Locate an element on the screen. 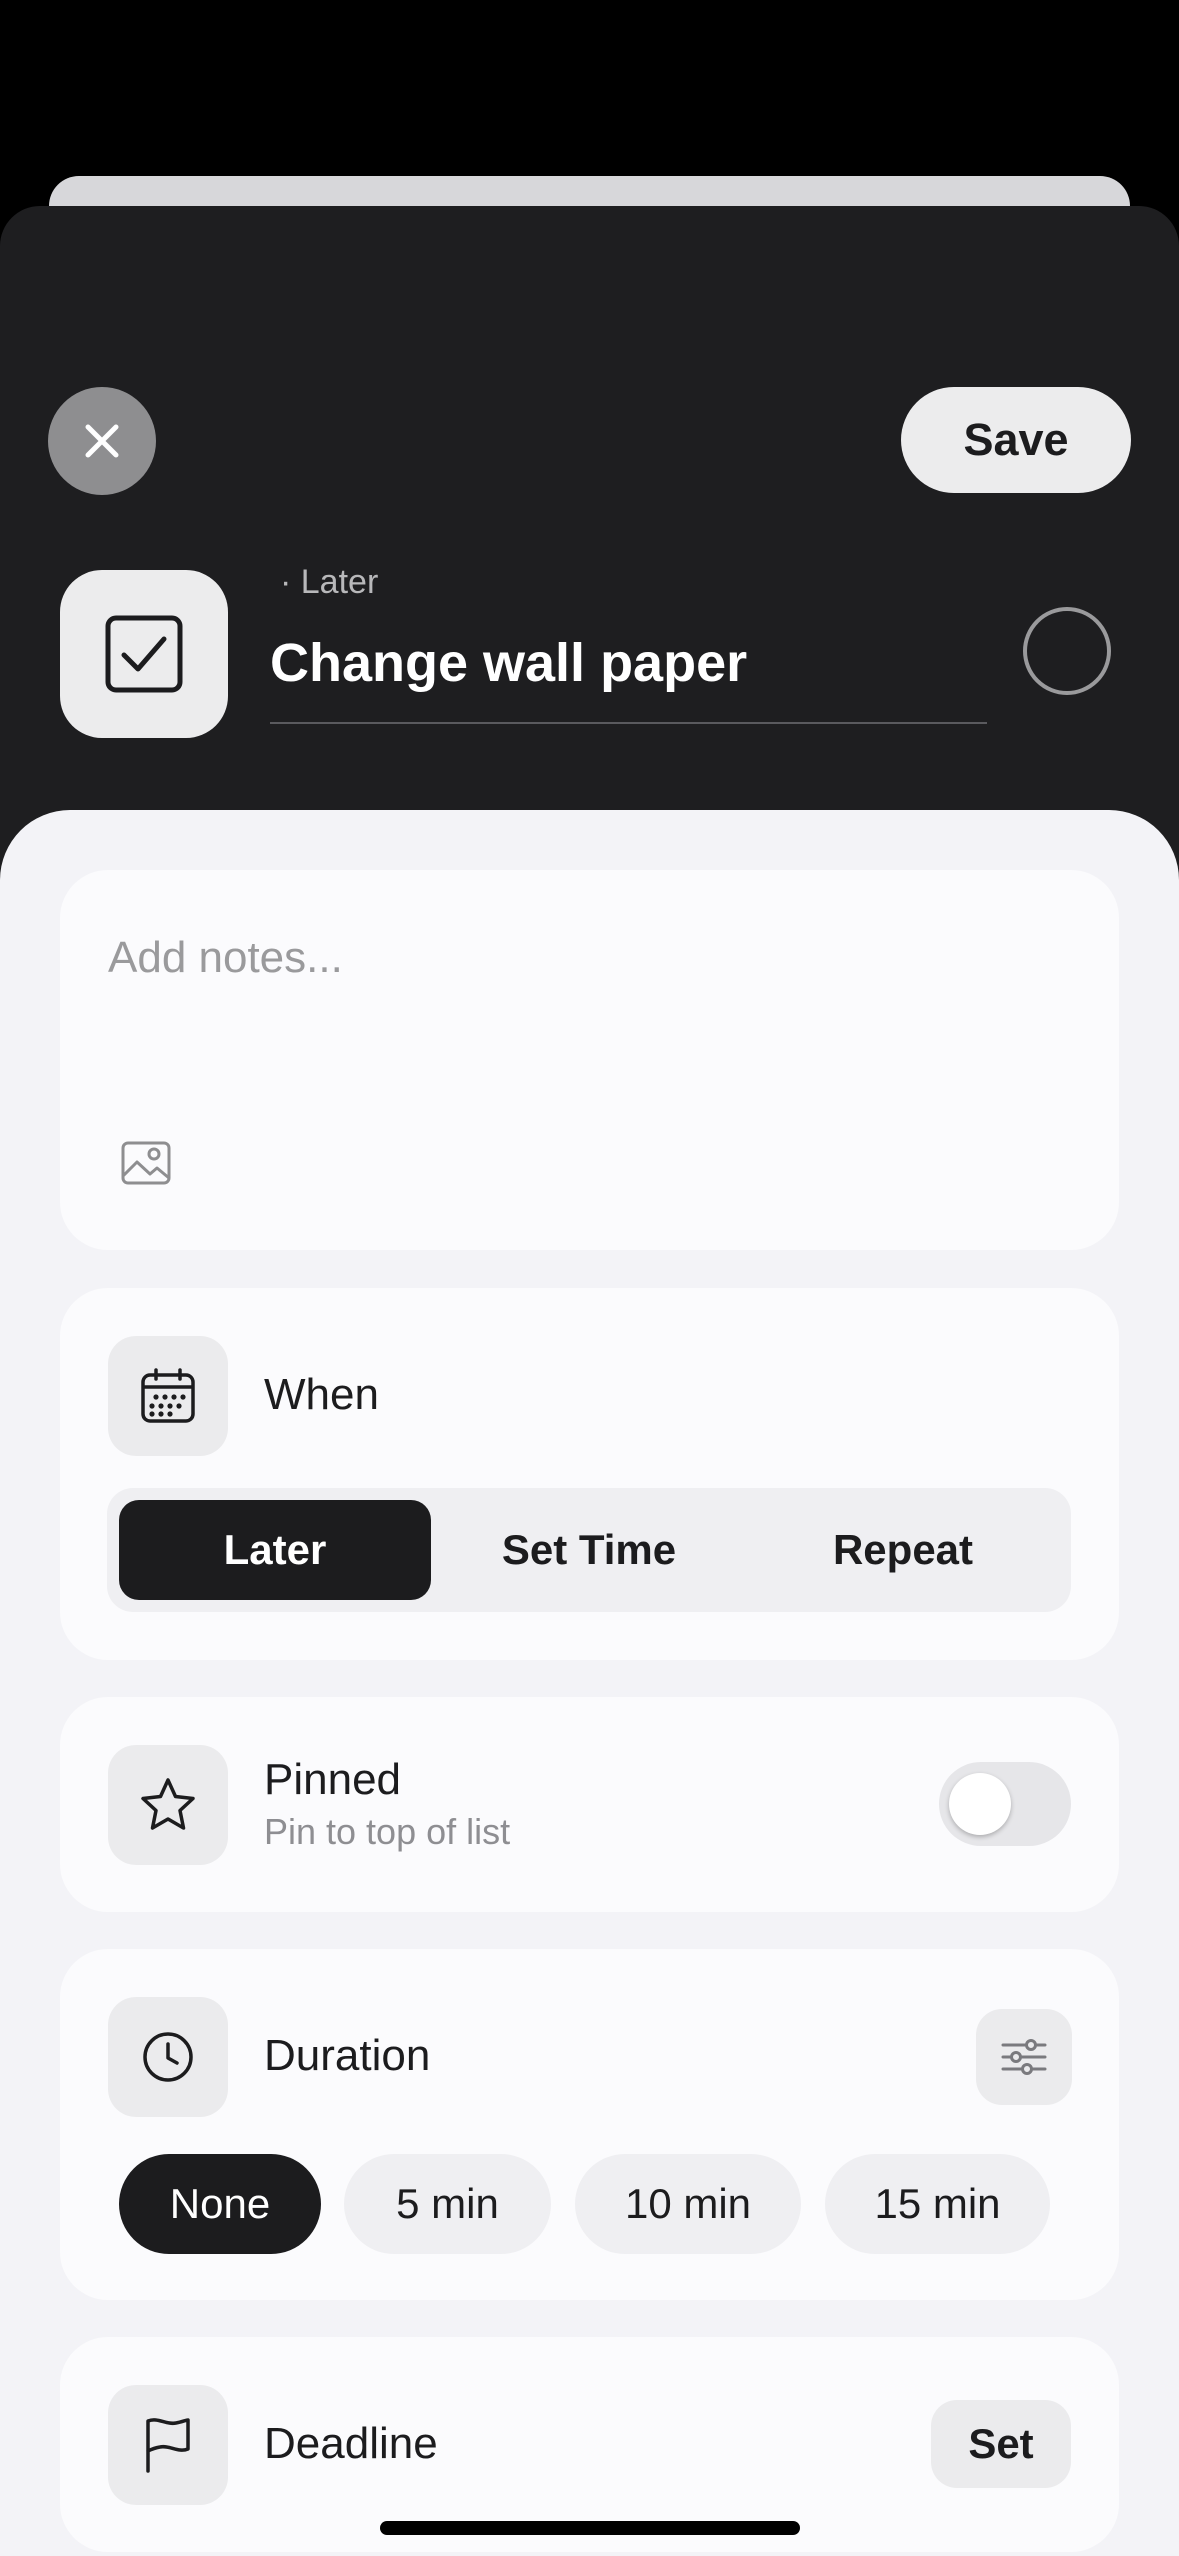 The image size is (1179, 2556). duration-option-5-min: 5 min is located at coordinates (447, 2204).